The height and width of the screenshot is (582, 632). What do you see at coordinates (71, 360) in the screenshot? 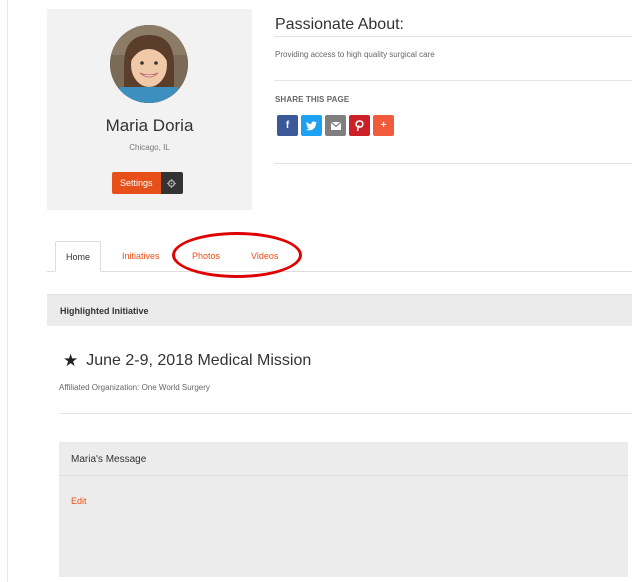
I see `star-icon: ★` at bounding box center [71, 360].